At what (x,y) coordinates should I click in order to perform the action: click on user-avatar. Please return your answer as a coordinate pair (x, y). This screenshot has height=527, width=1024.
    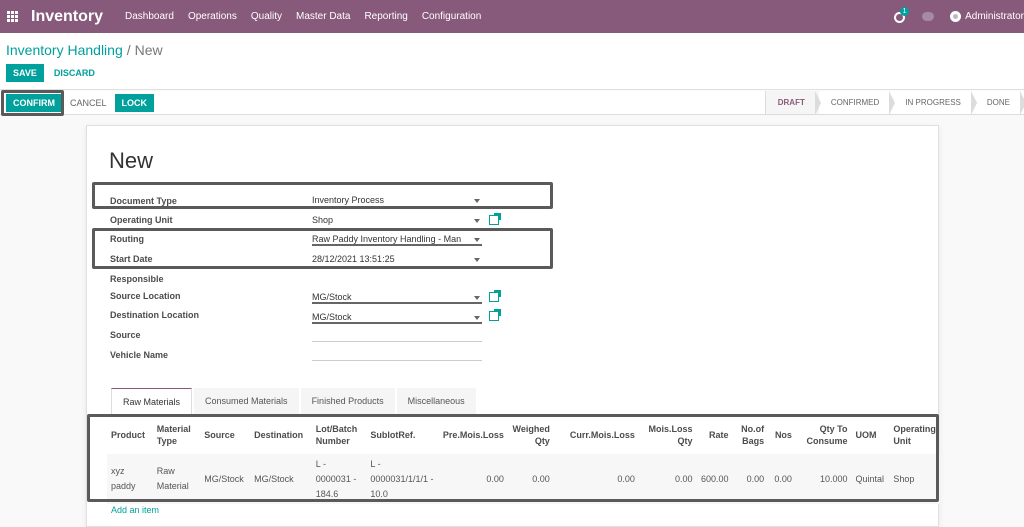
    Looking at the image, I should click on (956, 16).